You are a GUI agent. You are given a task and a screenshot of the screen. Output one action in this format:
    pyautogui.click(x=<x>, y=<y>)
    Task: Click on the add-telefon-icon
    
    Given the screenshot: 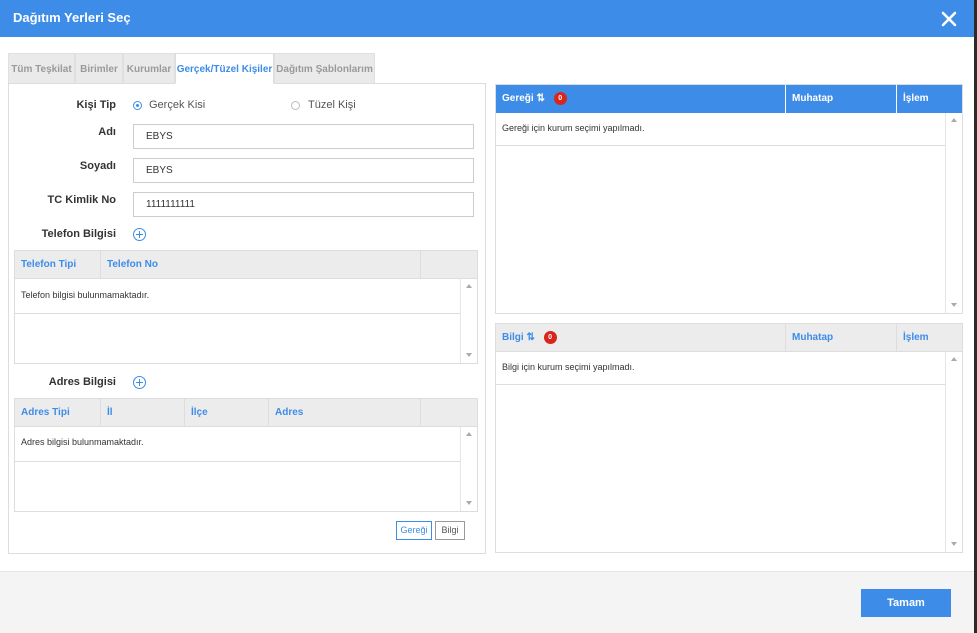 What is the action you would take?
    pyautogui.click(x=139, y=234)
    